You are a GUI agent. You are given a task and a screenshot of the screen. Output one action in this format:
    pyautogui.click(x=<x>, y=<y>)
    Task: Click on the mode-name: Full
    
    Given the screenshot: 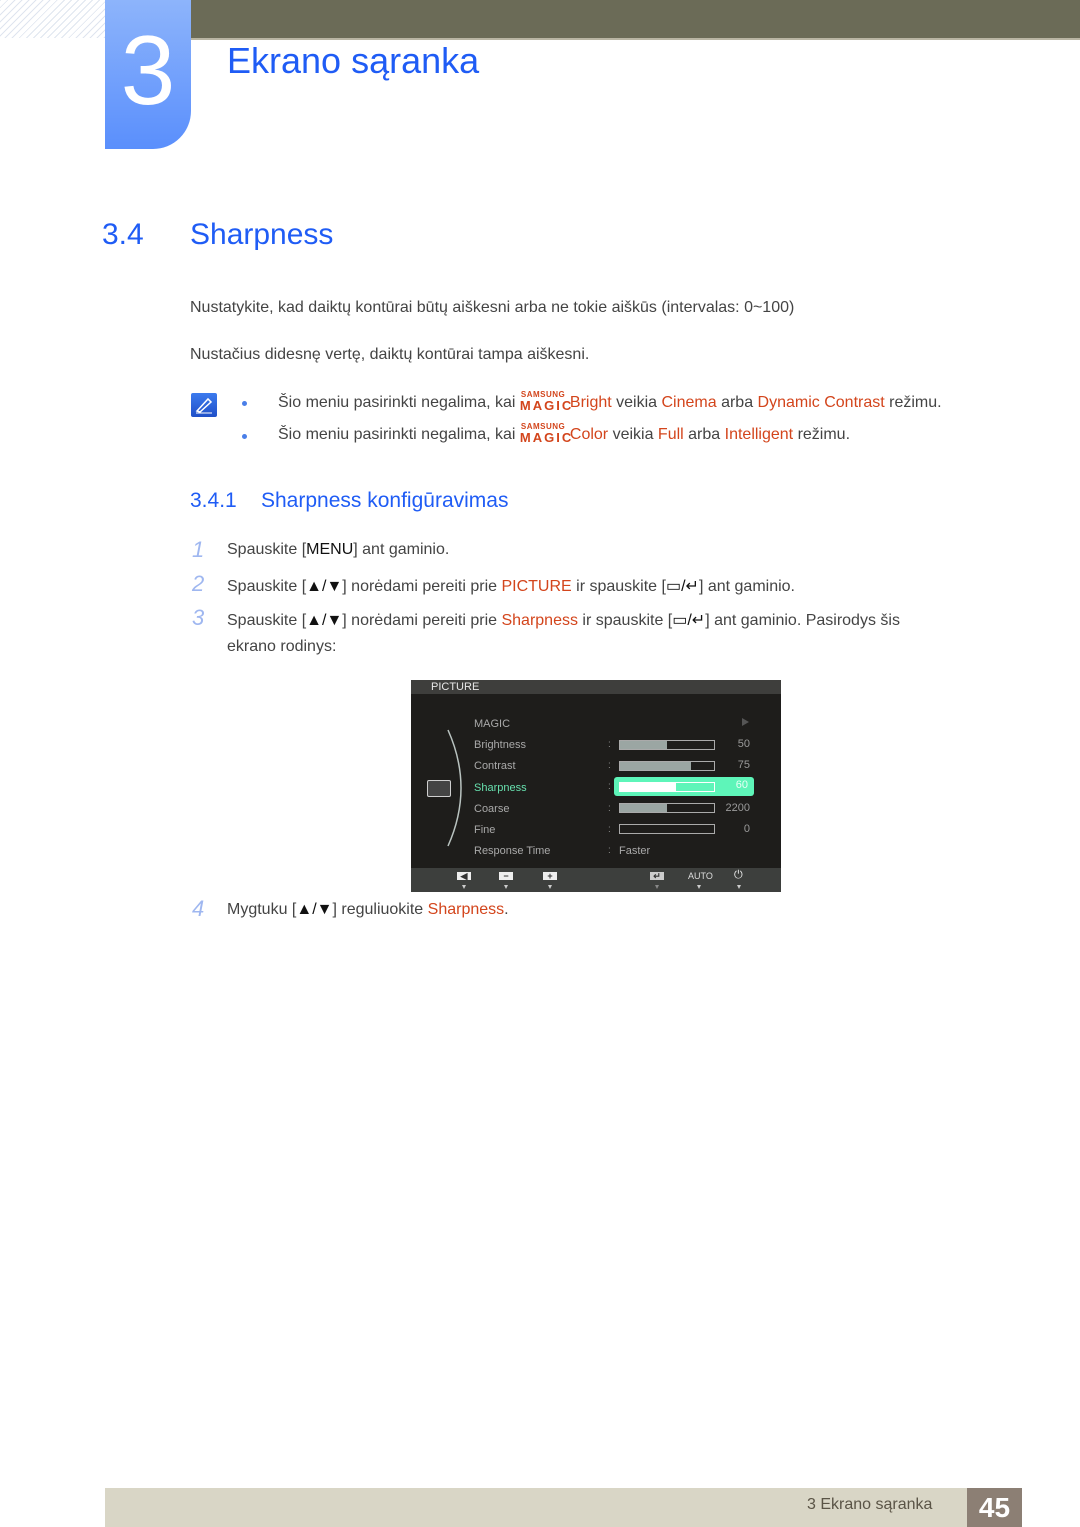 What is the action you would take?
    pyautogui.click(x=670, y=434)
    